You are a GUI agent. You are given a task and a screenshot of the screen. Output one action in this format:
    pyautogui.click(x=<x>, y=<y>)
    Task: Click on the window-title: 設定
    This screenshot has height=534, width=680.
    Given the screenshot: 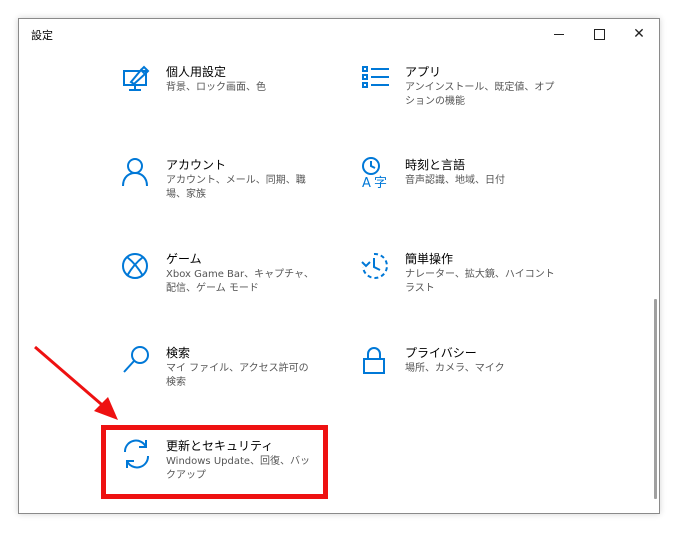 What is the action you would take?
    pyautogui.click(x=42, y=35)
    